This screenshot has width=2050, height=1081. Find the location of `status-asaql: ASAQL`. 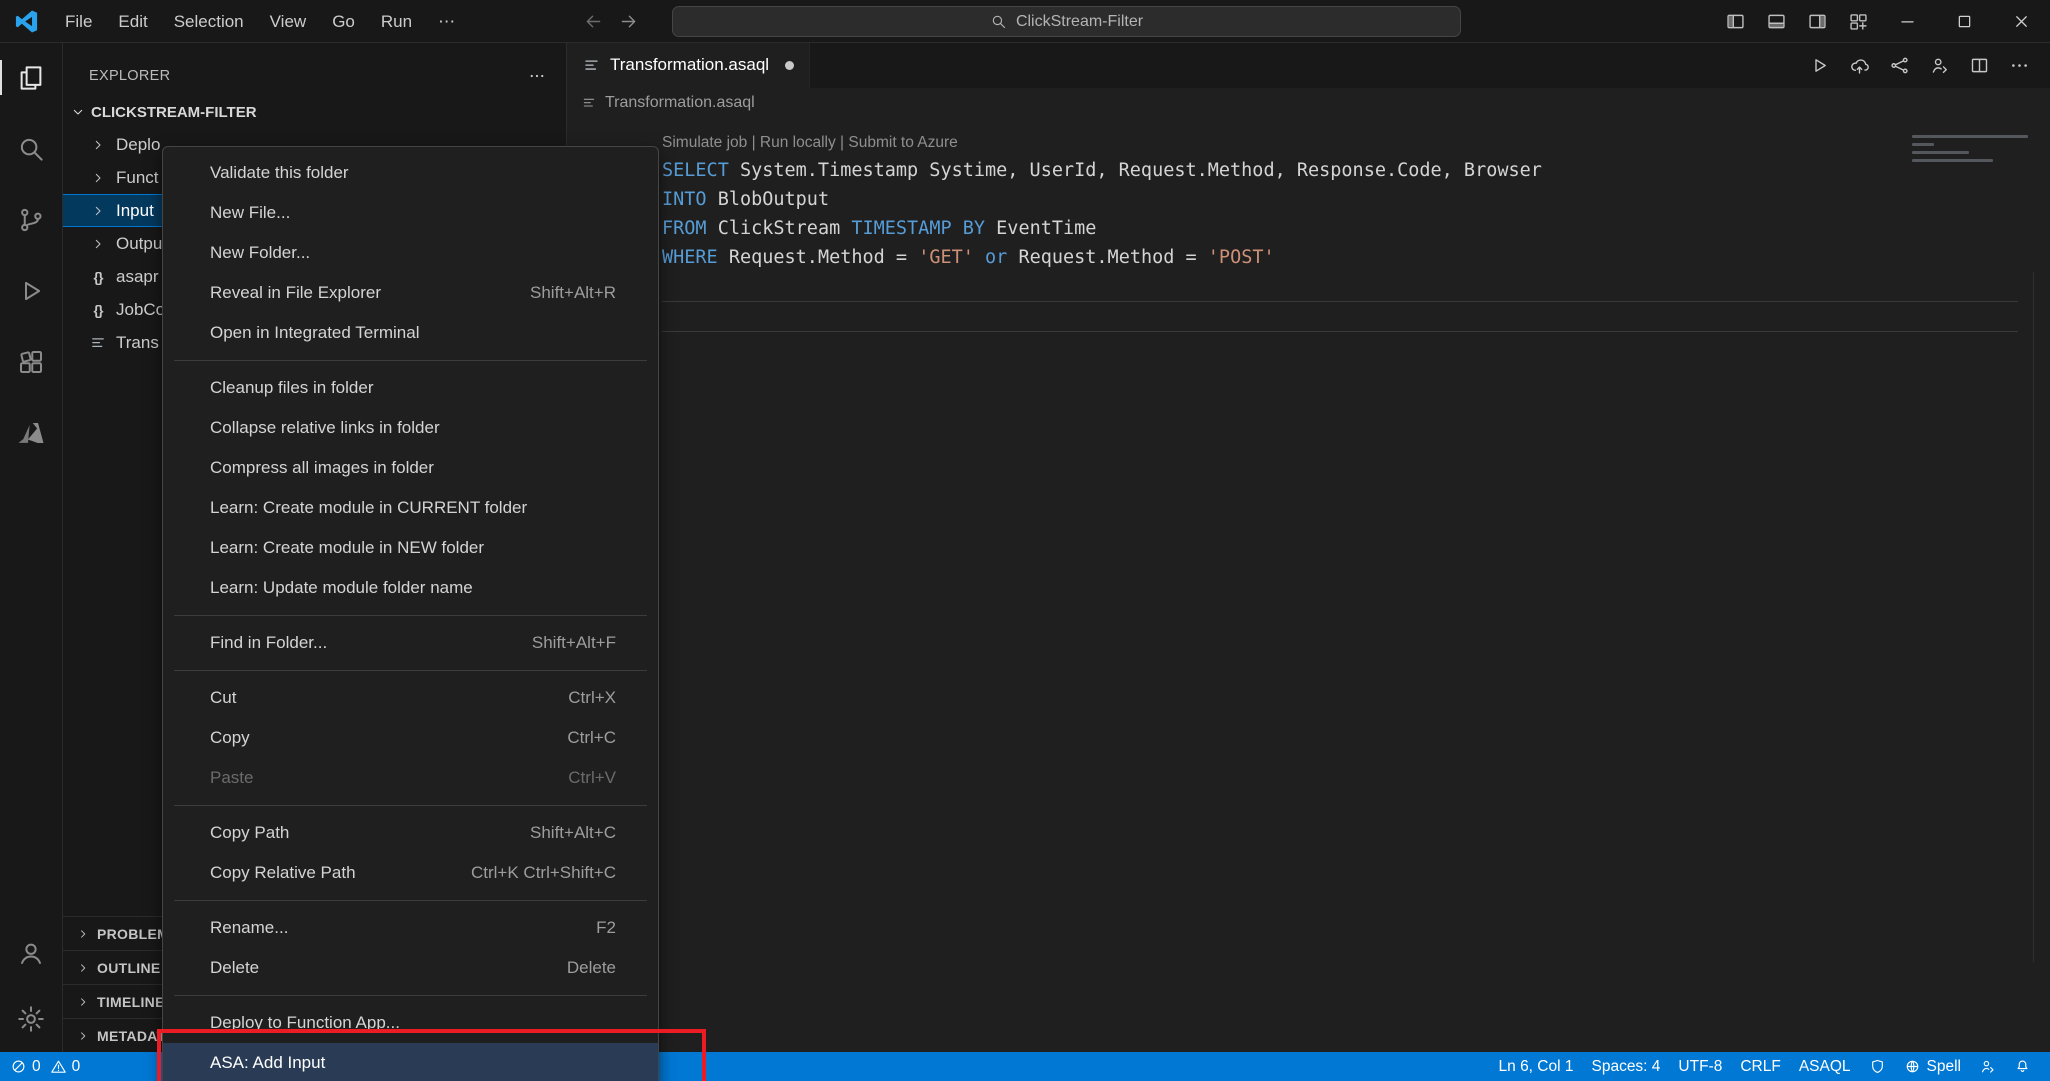

status-asaql: ASAQL is located at coordinates (1825, 1066).